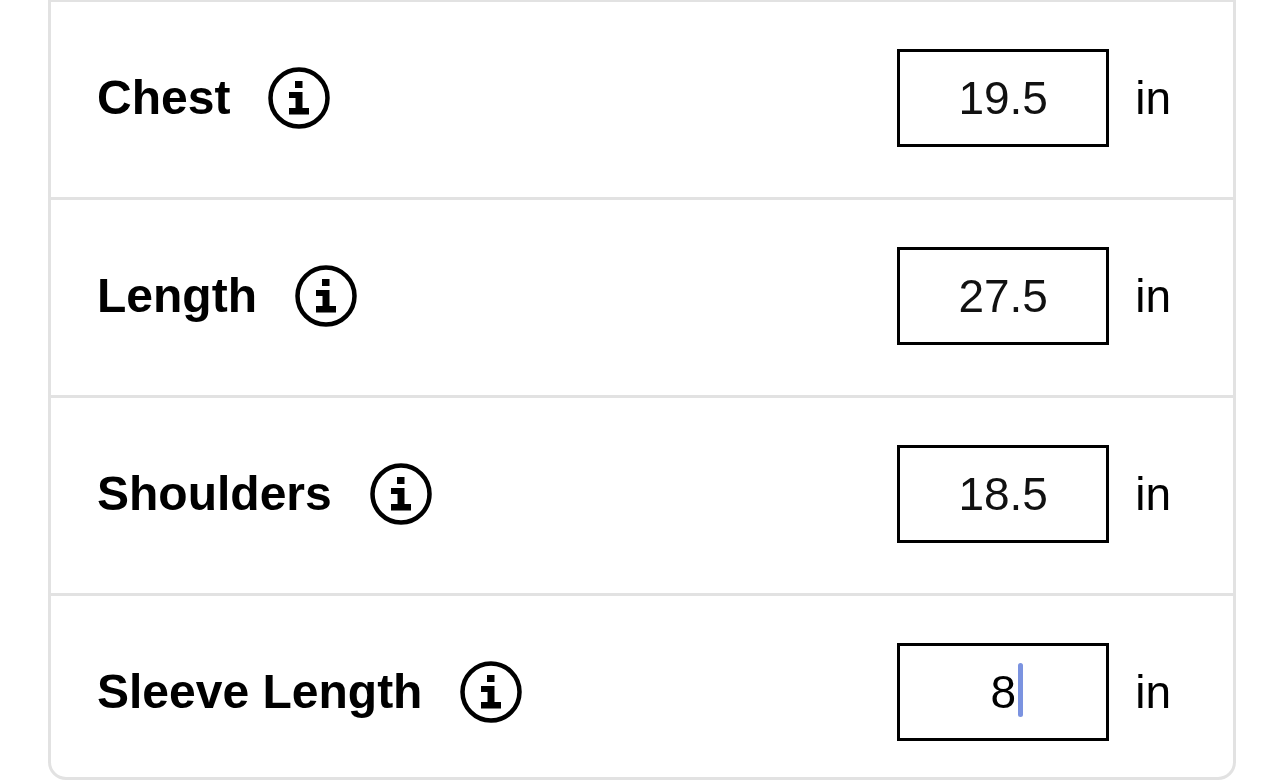  What do you see at coordinates (1003, 692) in the screenshot?
I see `input-field: 8` at bounding box center [1003, 692].